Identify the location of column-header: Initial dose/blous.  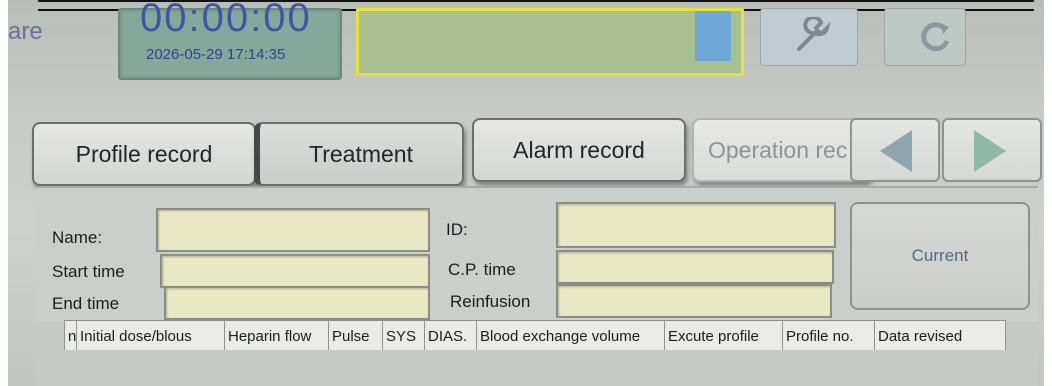
(151, 336).